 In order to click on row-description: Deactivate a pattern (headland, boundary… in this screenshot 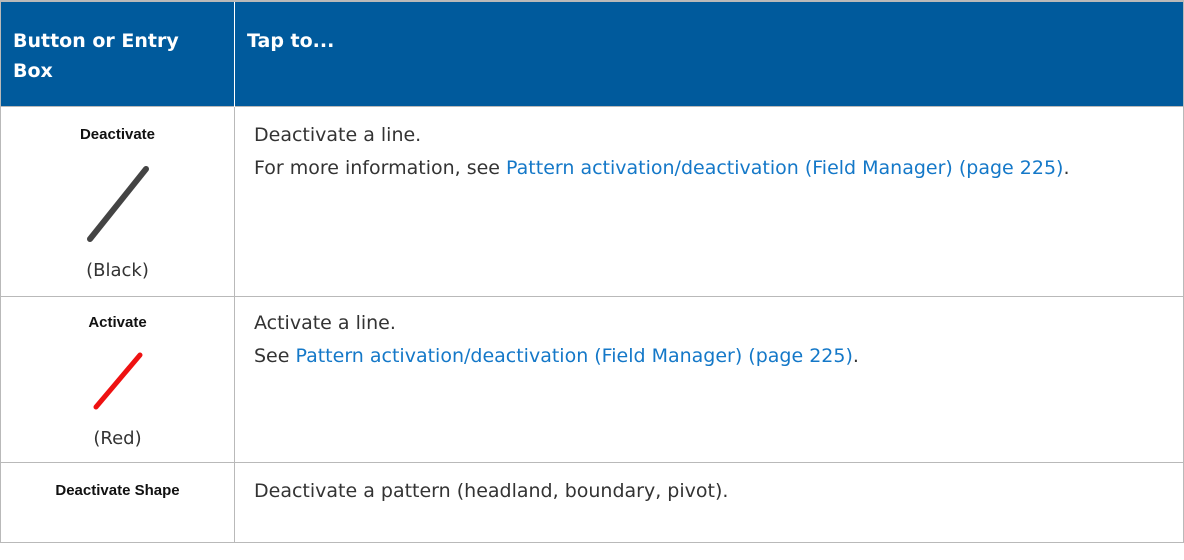, I will do `click(491, 491)`.